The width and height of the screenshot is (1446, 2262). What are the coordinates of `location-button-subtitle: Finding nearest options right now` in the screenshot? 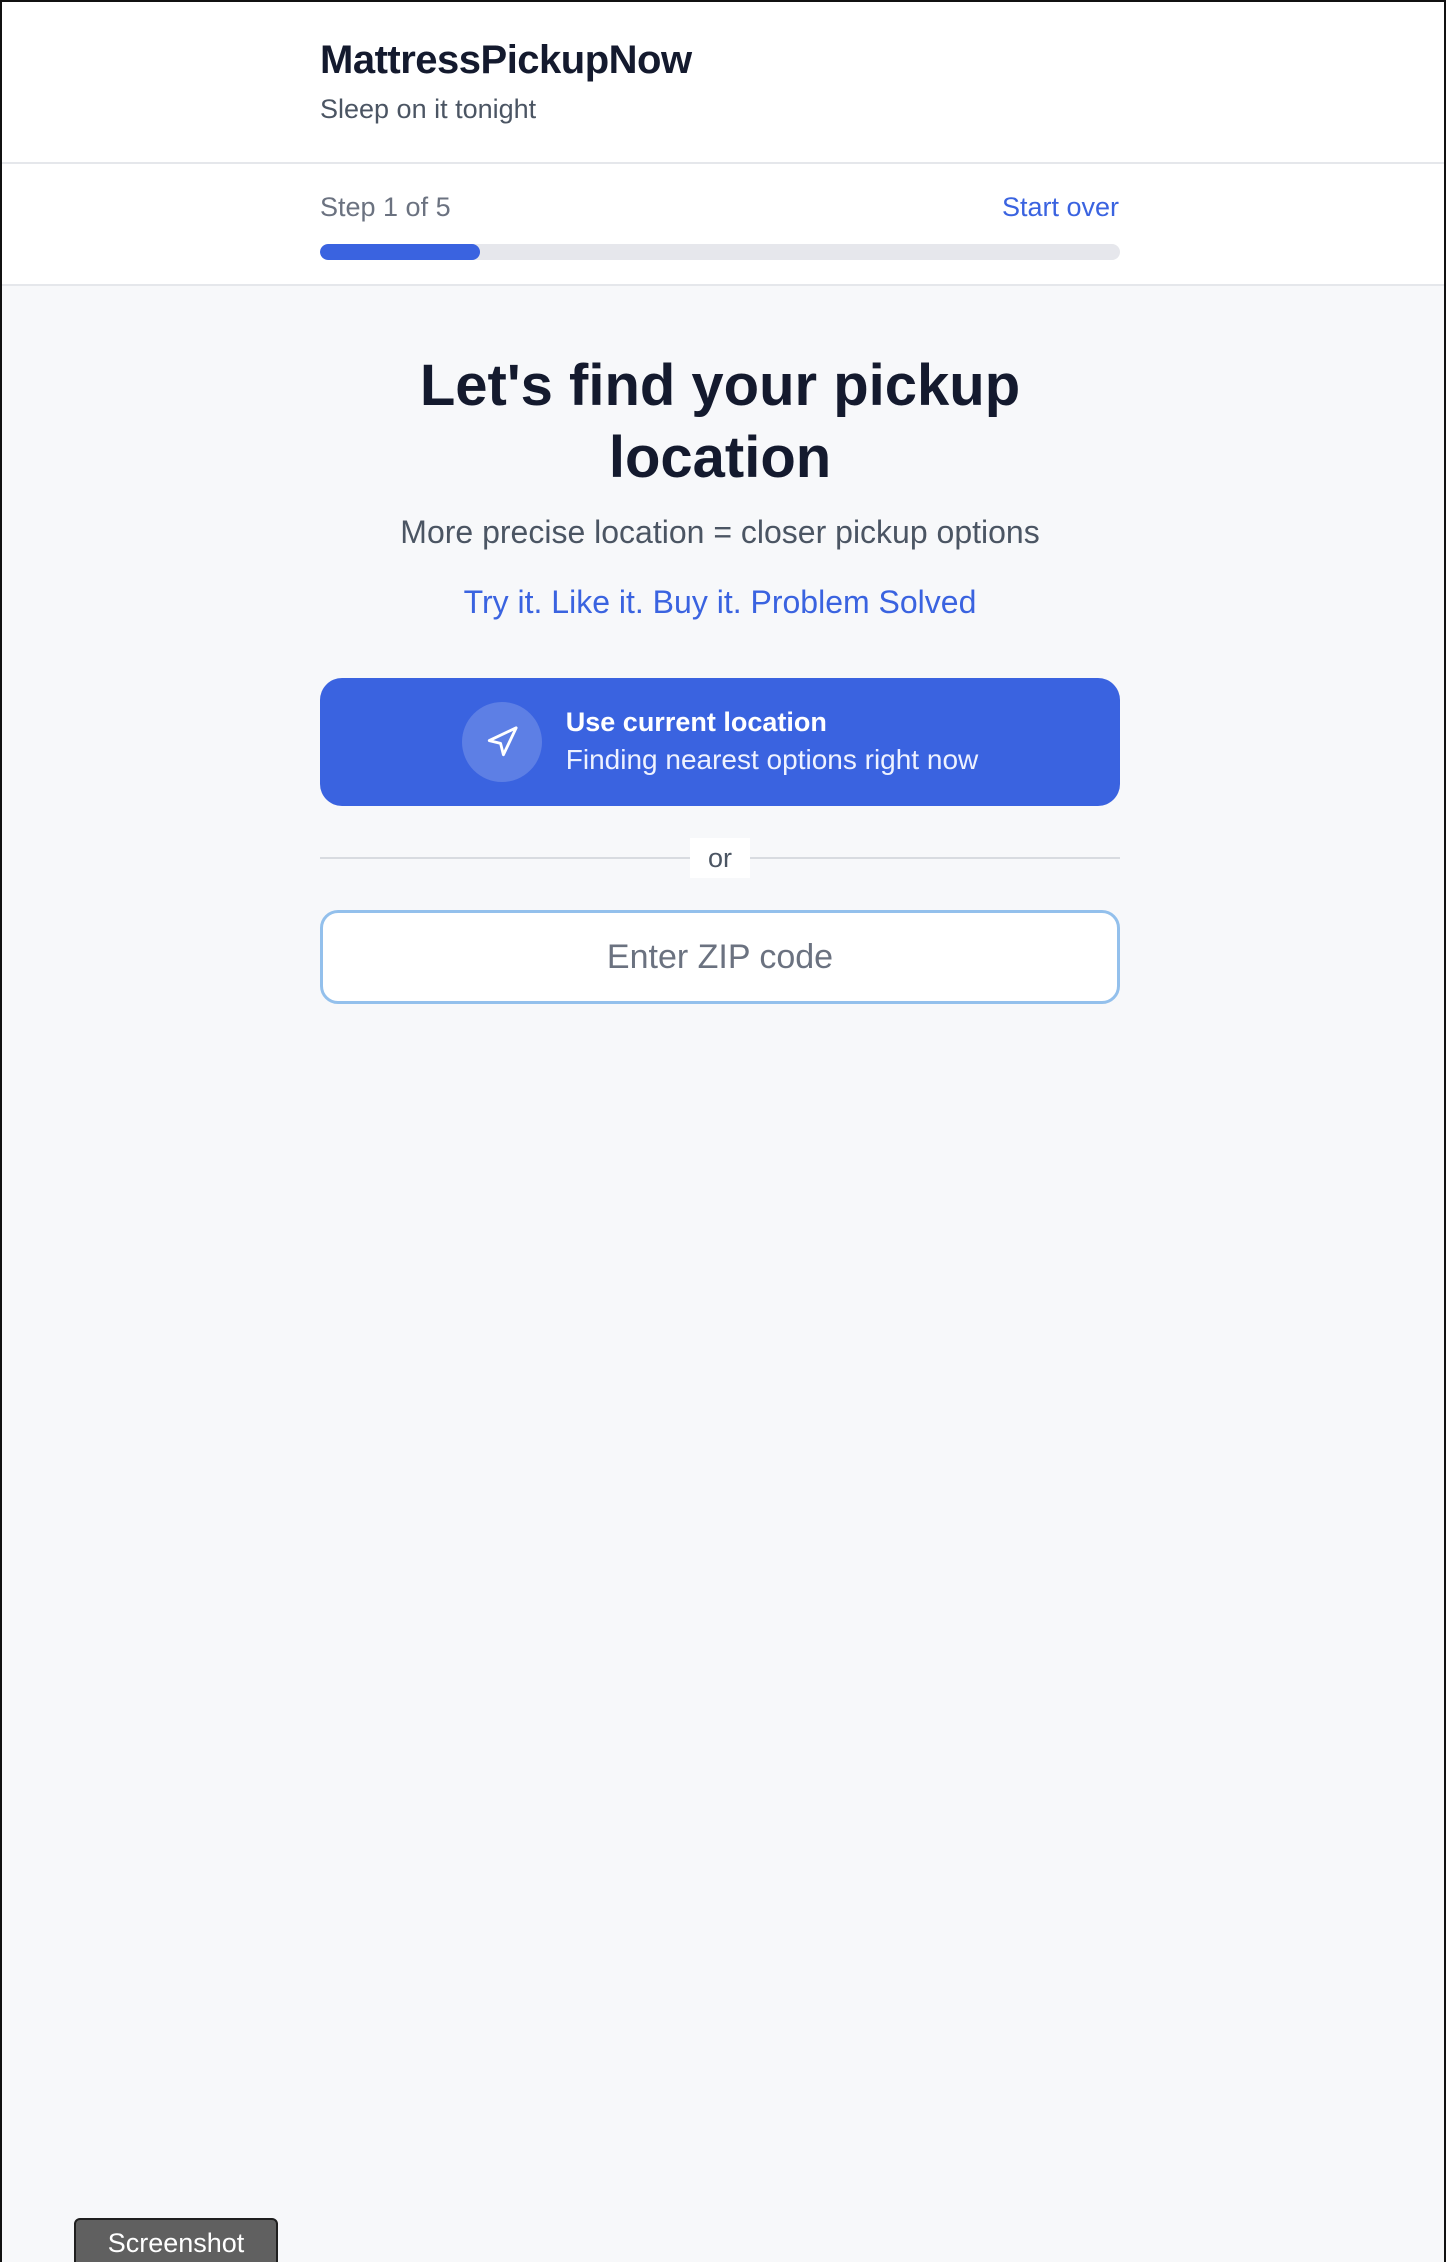 It's located at (772, 759).